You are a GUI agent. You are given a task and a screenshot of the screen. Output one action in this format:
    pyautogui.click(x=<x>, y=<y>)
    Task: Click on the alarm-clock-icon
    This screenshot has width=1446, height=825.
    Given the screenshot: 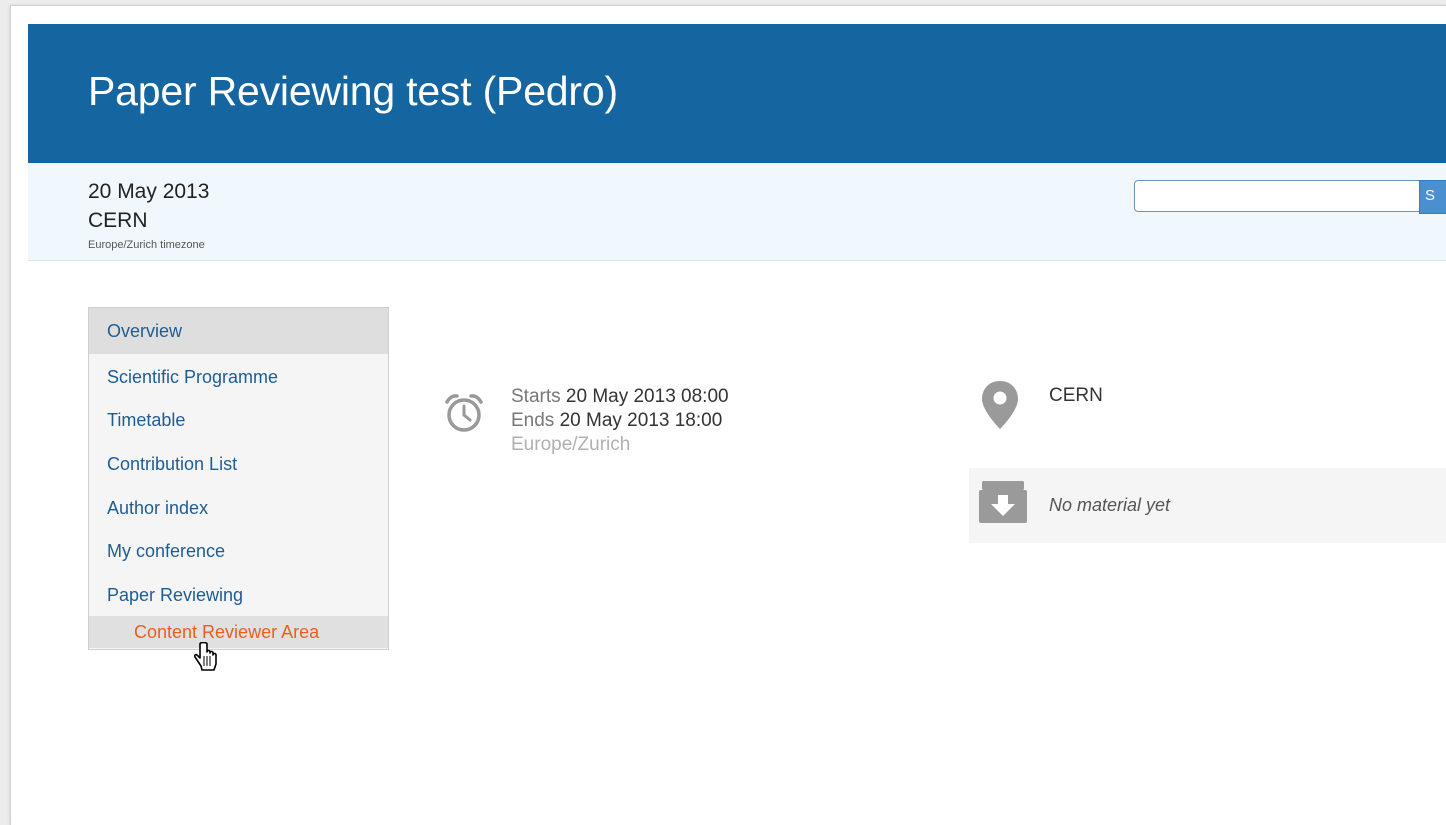 What is the action you would take?
    pyautogui.click(x=464, y=415)
    